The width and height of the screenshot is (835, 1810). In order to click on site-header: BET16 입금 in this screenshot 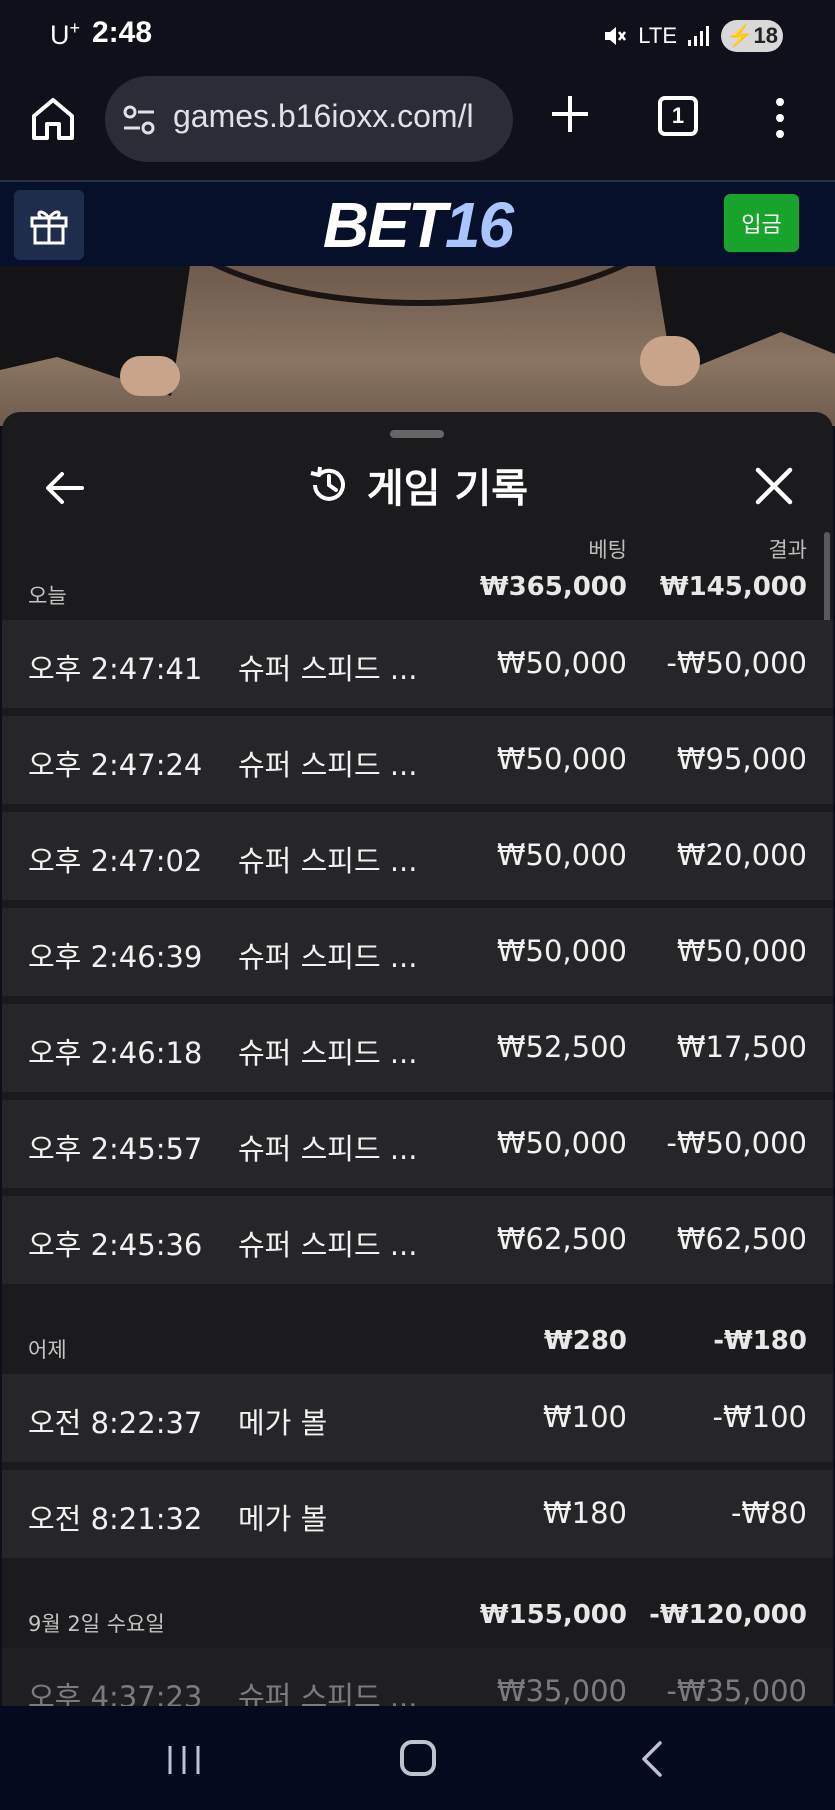, I will do `click(417, 223)`.